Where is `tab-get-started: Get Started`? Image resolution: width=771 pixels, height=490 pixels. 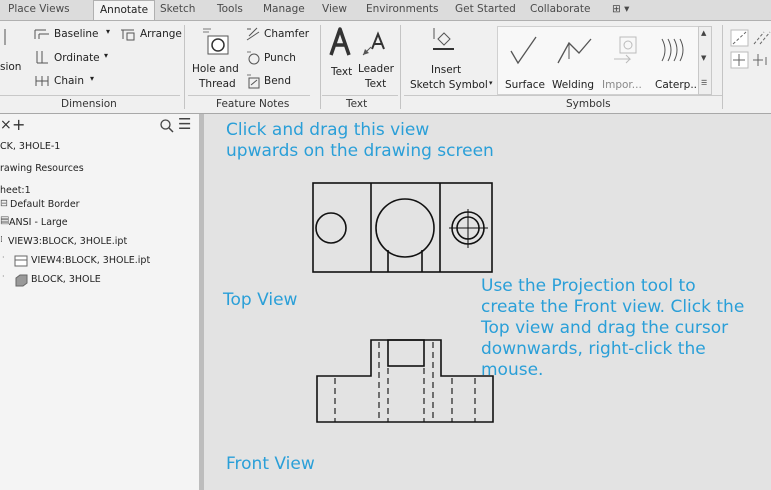
tab-get-started: Get Started is located at coordinates (485, 9).